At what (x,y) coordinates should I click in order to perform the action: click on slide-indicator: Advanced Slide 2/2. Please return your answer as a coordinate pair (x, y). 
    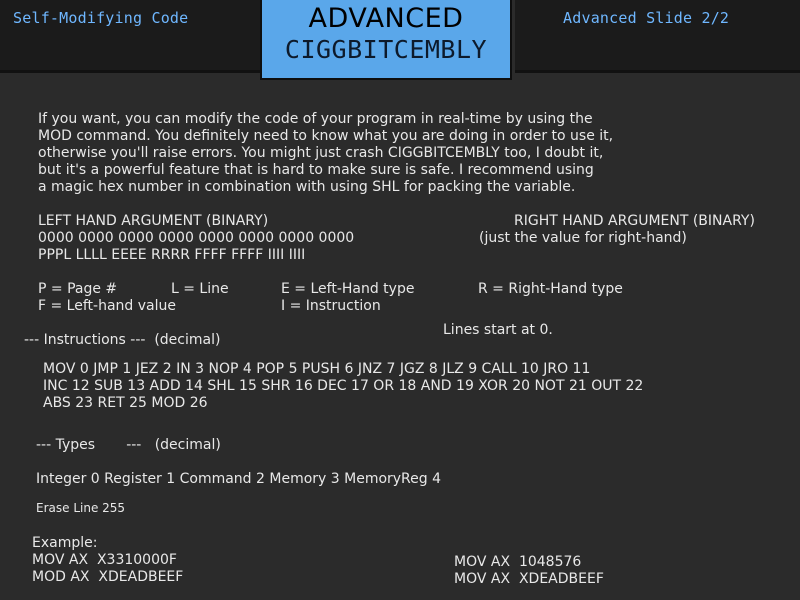
    Looking at the image, I should click on (646, 18).